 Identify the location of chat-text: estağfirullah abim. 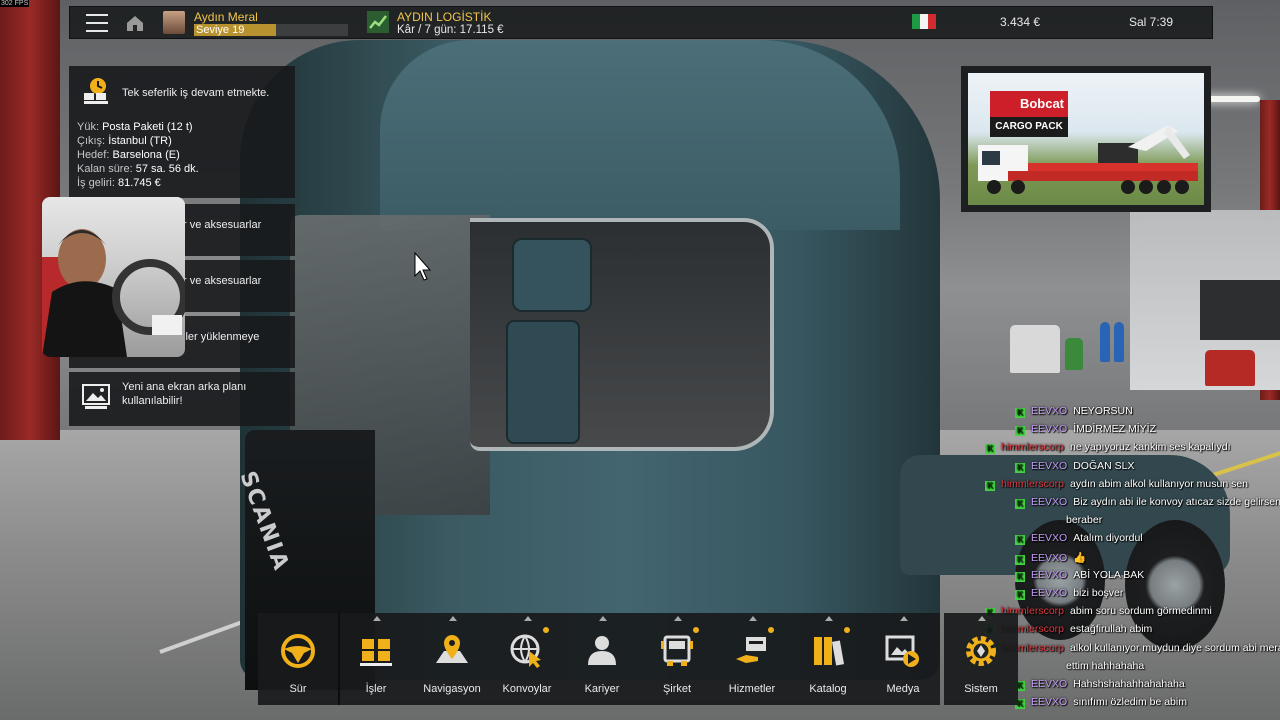
(1111, 629).